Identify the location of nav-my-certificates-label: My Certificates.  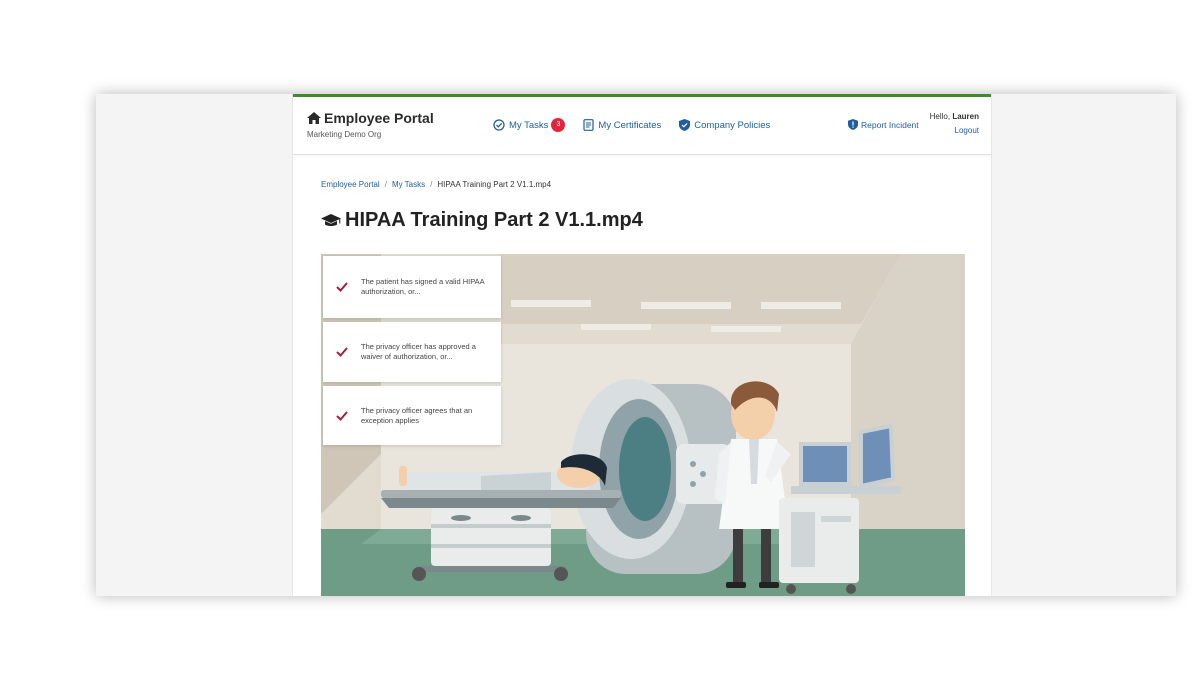
(630, 125).